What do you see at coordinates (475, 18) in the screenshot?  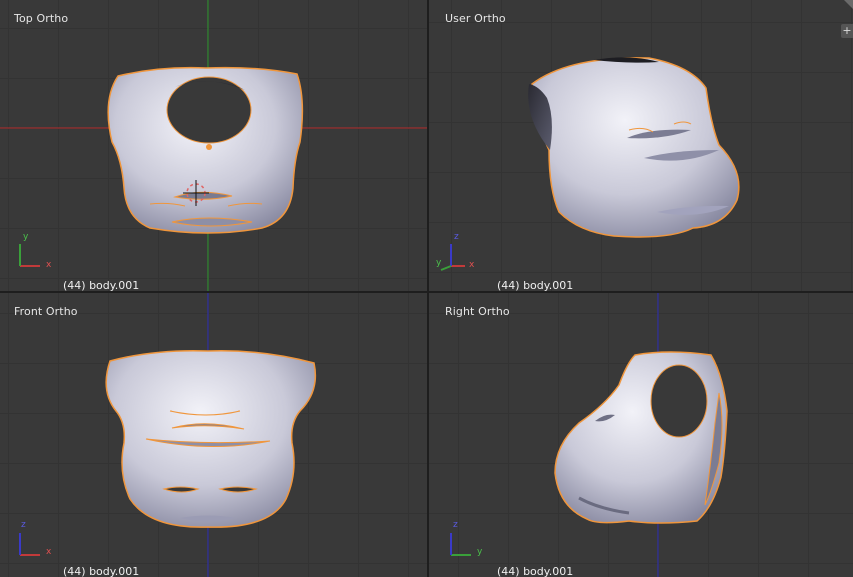 I see `viewport-title: User Ortho` at bounding box center [475, 18].